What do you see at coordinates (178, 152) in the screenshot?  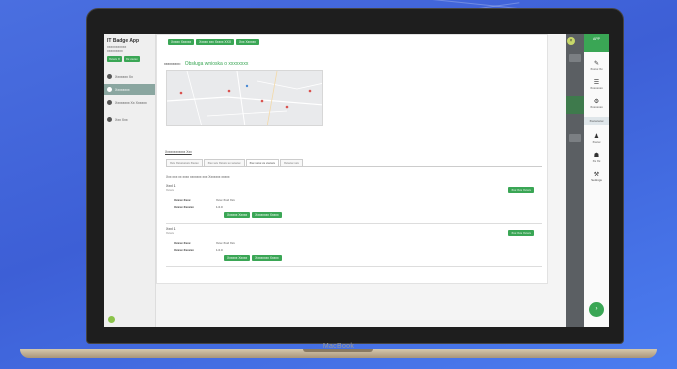 I see `section-link: Xxxxxxxxxxxx Xxx` at bounding box center [178, 152].